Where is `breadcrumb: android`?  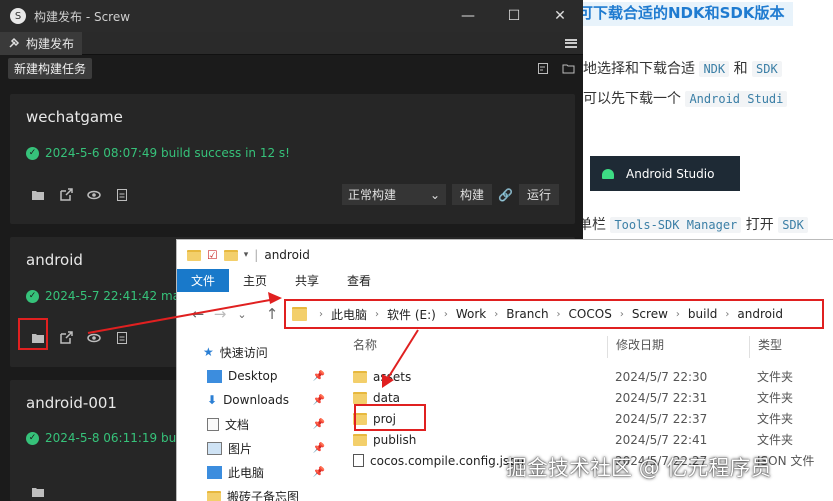 breadcrumb: android is located at coordinates (760, 314).